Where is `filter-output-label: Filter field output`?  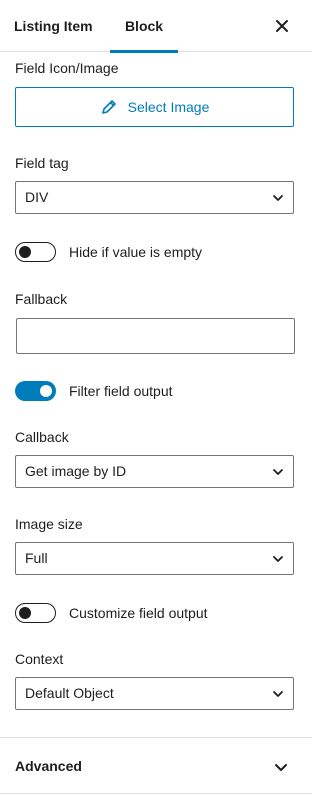 filter-output-label: Filter field output is located at coordinates (121, 391).